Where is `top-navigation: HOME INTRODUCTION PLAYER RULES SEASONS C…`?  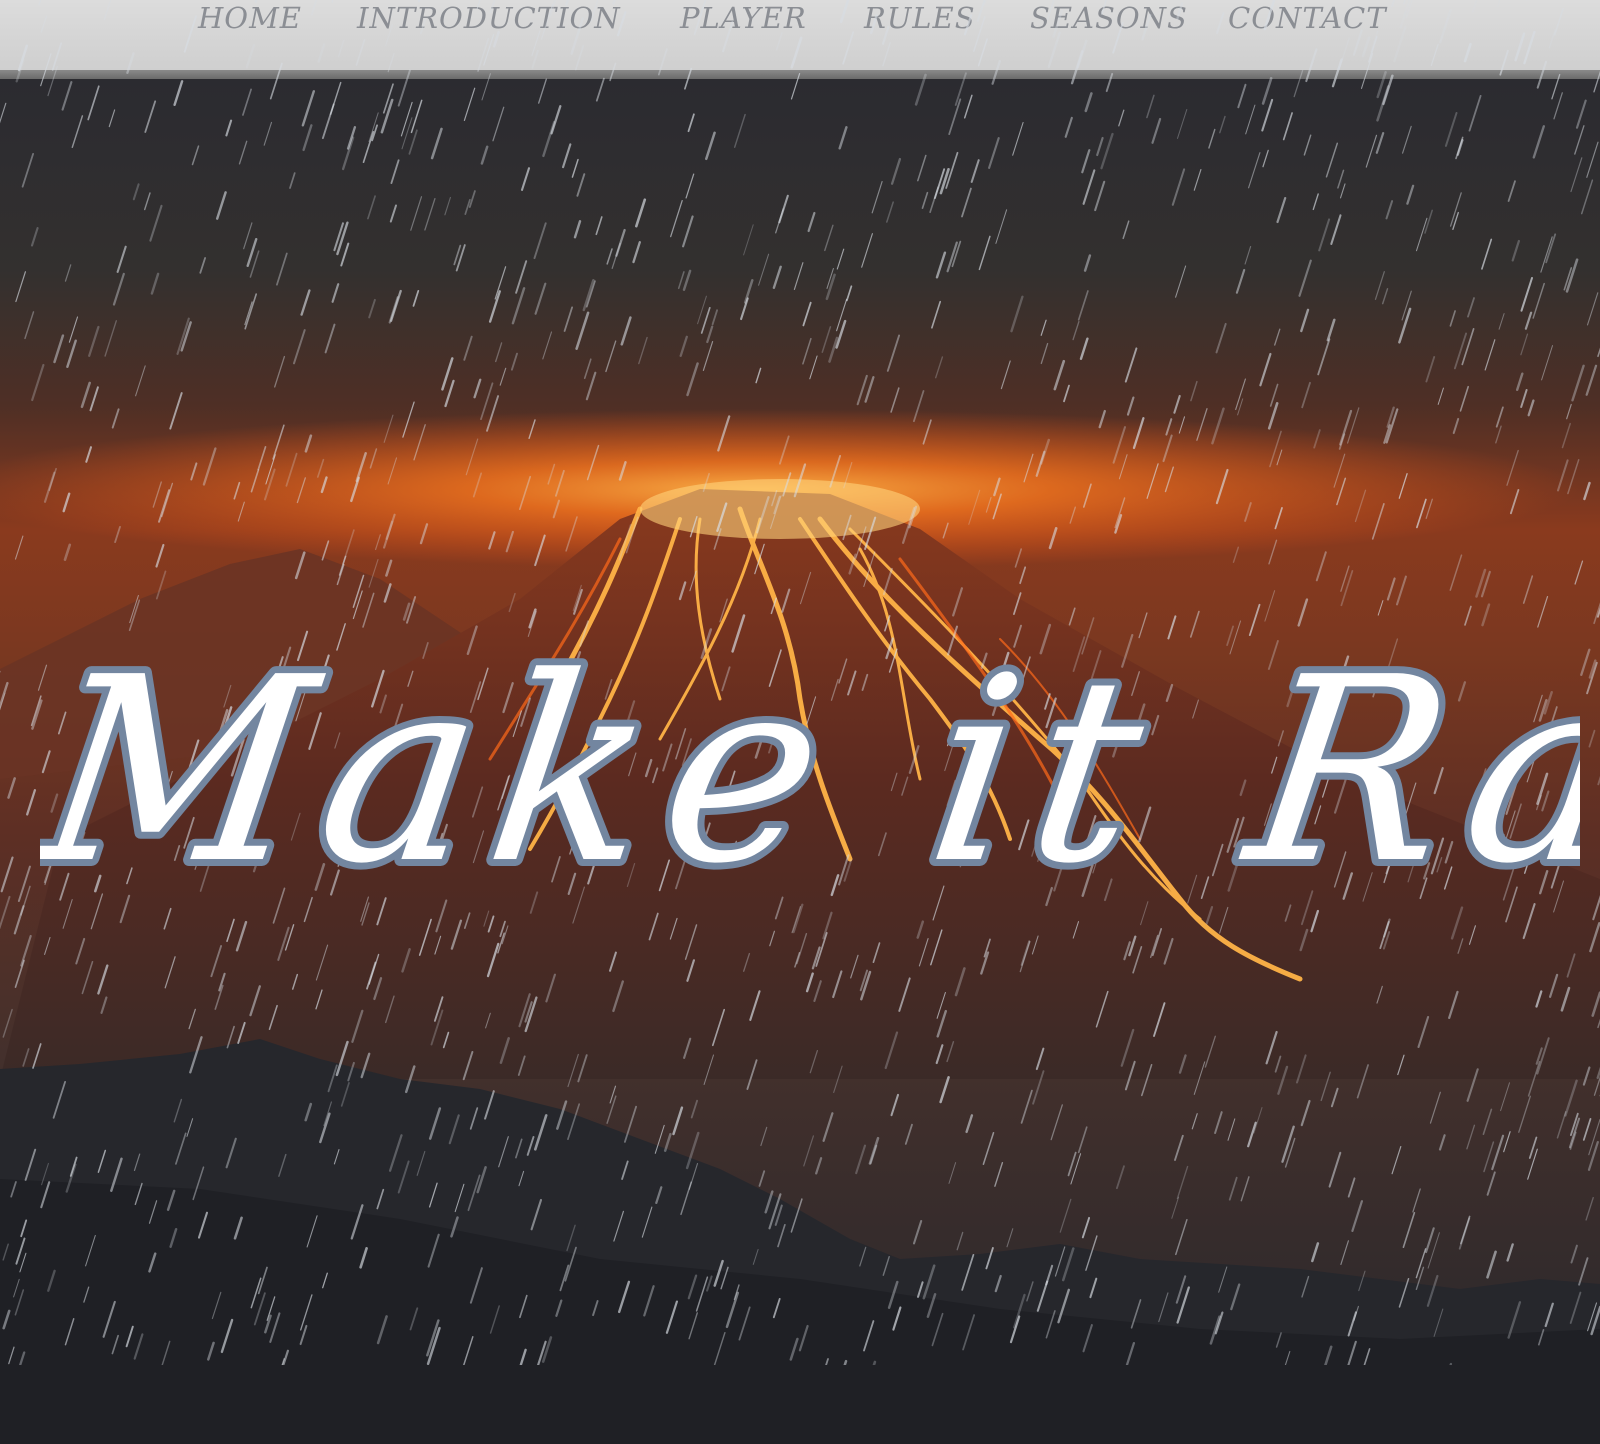 top-navigation: HOME INTRODUCTION PLAYER RULES SEASONS C… is located at coordinates (800, 35).